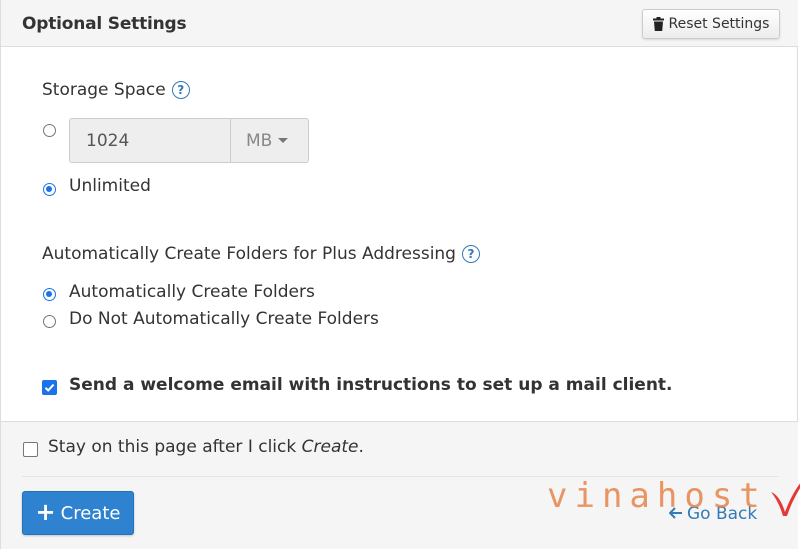 The image size is (800, 550). Describe the element at coordinates (90, 513) in the screenshot. I see `create-button-label: Create` at that location.